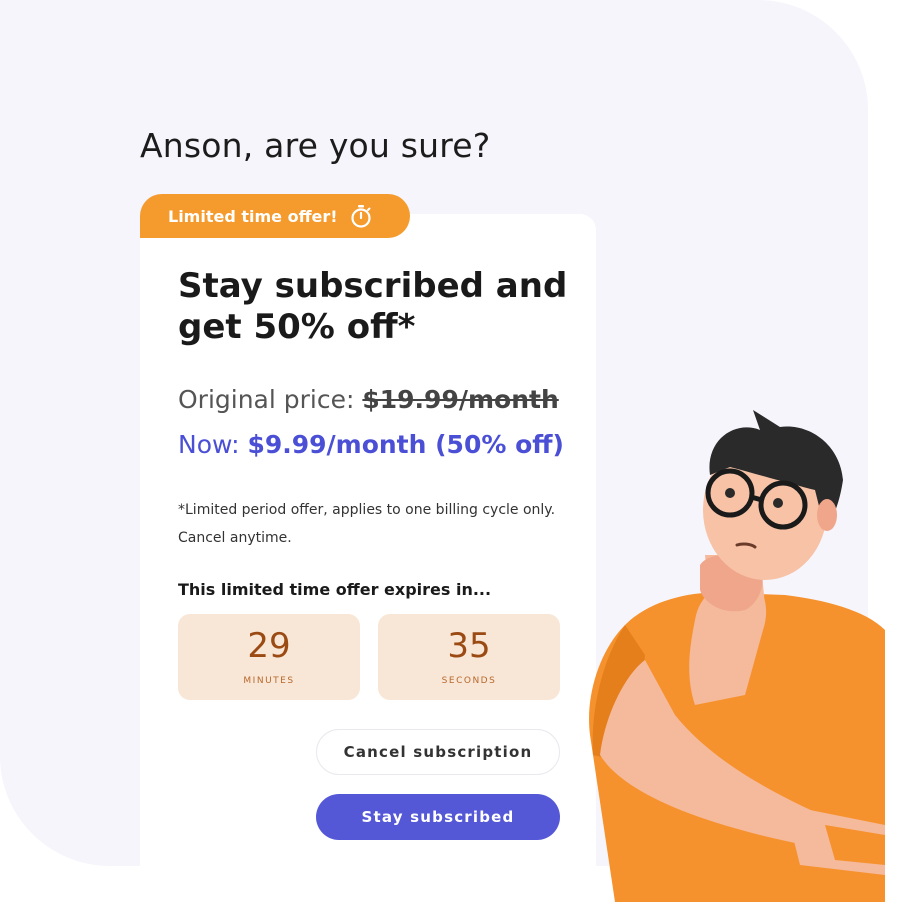 The height and width of the screenshot is (902, 915). Describe the element at coordinates (405, 444) in the screenshot. I see `discounted-price-value: $9.99/month (50% off)` at that location.